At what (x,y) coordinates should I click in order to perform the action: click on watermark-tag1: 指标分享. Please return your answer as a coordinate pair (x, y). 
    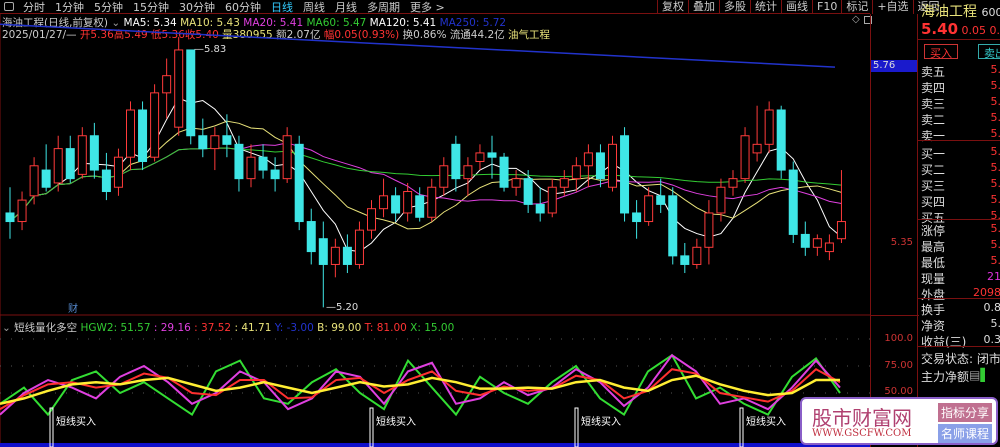
    Looking at the image, I should click on (965, 412).